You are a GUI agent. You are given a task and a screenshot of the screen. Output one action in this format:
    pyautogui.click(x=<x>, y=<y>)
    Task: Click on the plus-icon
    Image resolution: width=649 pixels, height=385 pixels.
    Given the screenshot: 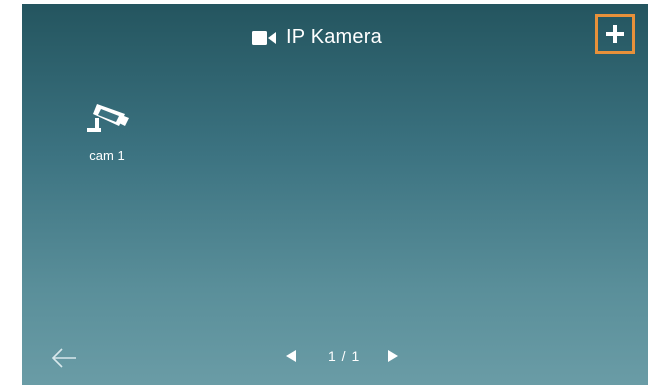 What is the action you would take?
    pyautogui.click(x=615, y=34)
    